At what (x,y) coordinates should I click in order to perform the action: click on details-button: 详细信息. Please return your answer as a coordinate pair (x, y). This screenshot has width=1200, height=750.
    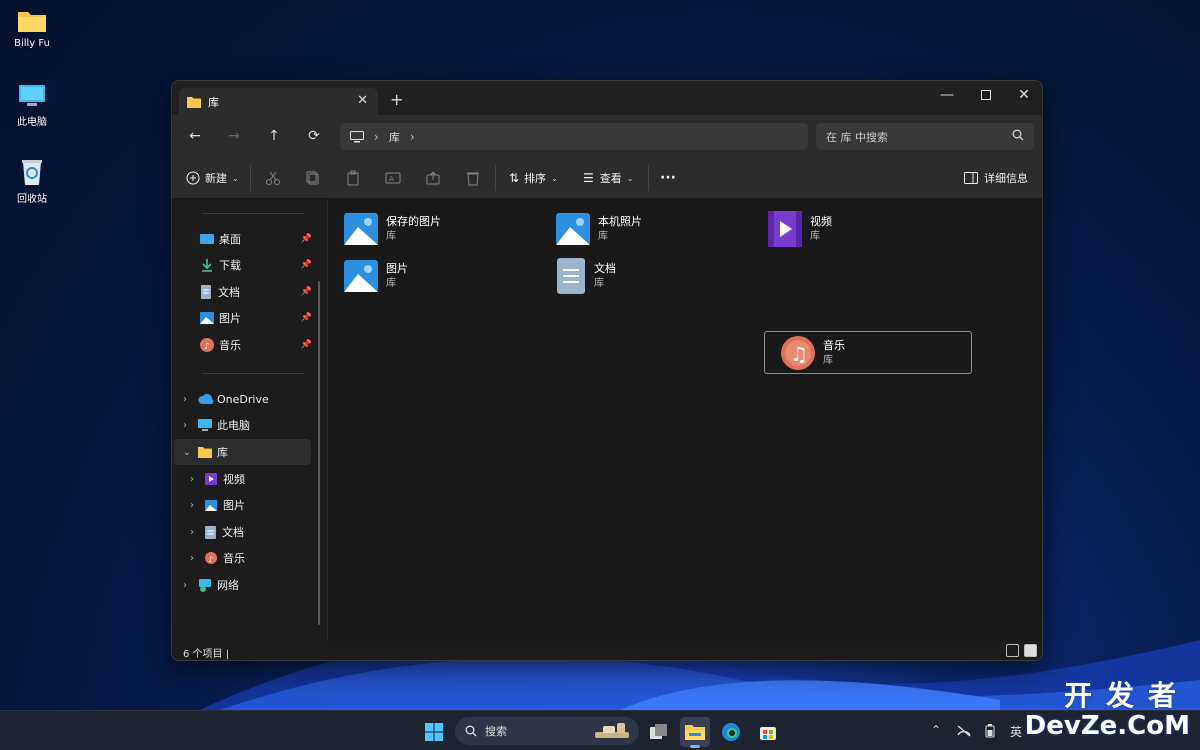
    Looking at the image, I should click on (996, 178).